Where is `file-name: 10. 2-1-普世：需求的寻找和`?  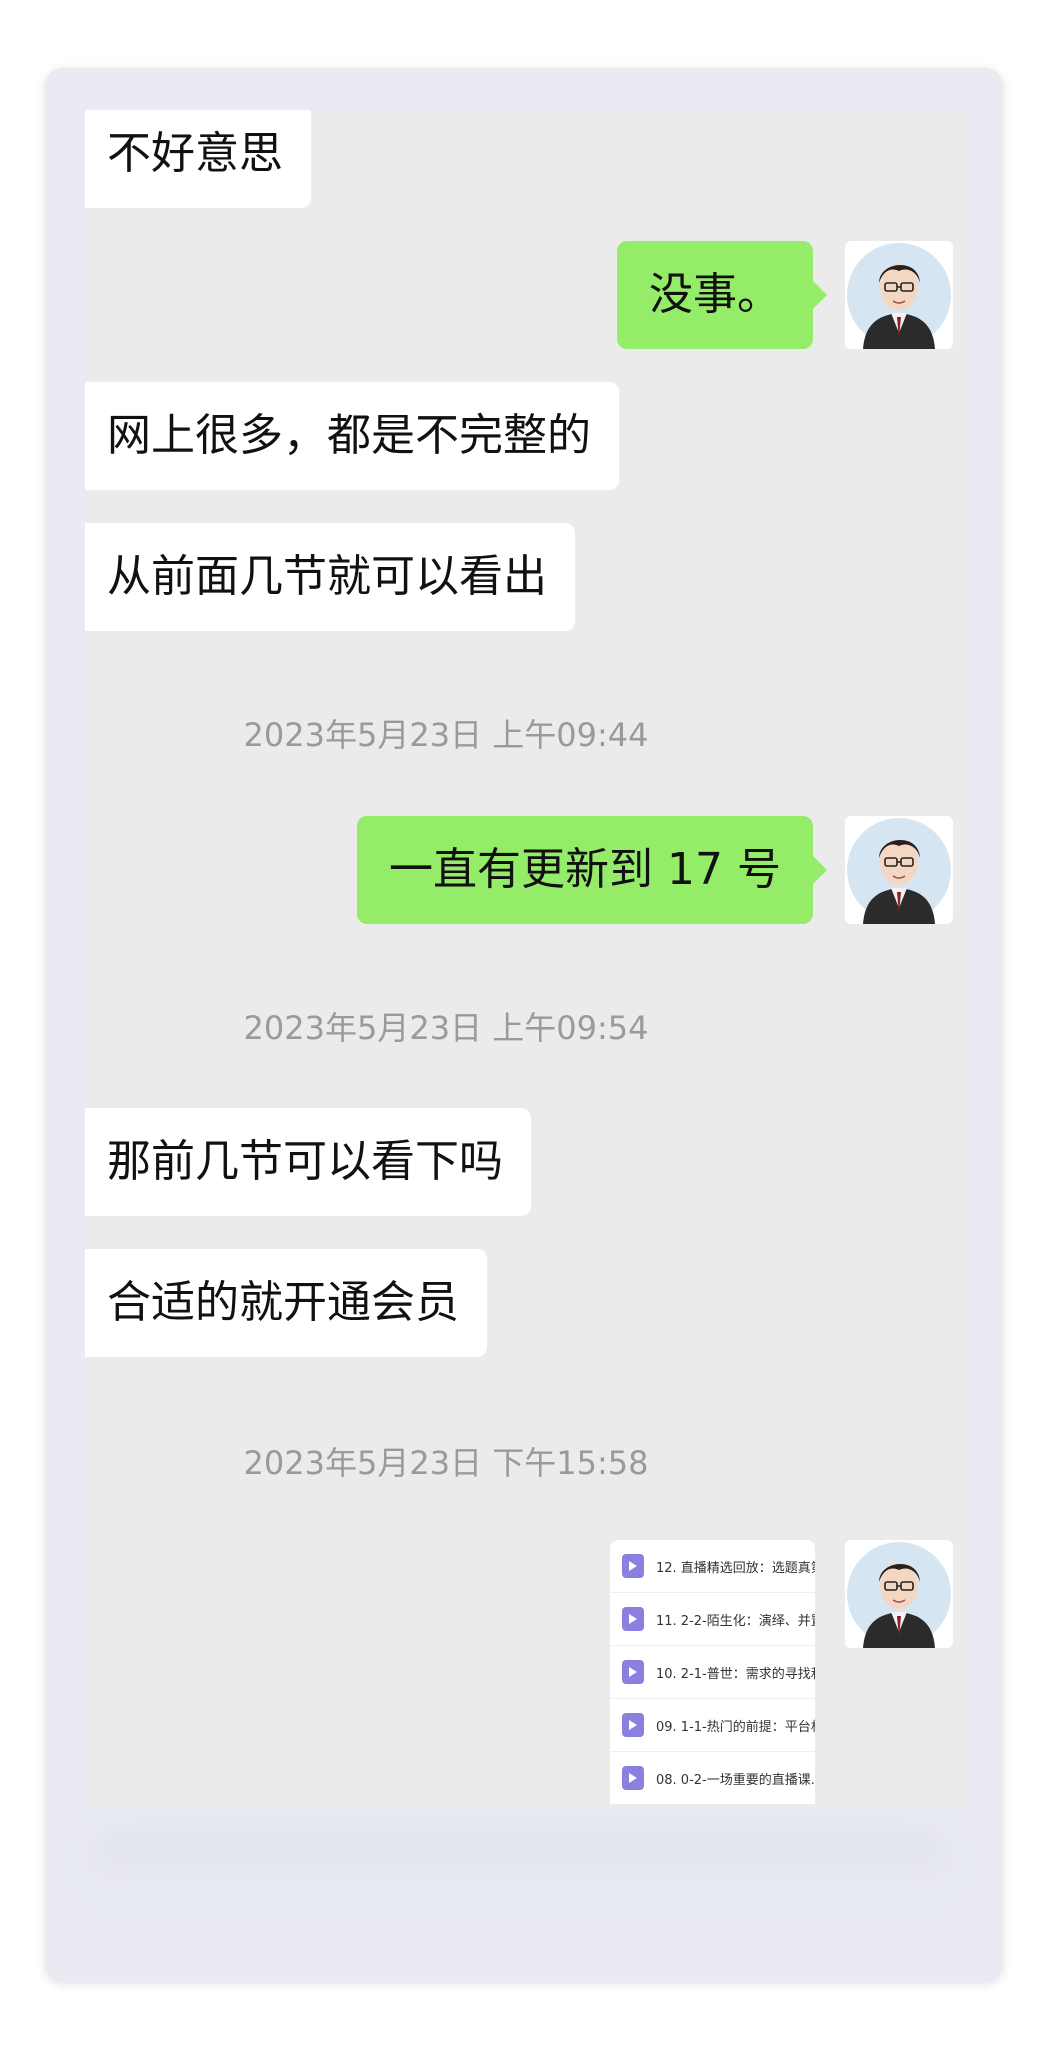
file-name: 10. 2-1-普世：需求的寻找和 is located at coordinates (735, 1674).